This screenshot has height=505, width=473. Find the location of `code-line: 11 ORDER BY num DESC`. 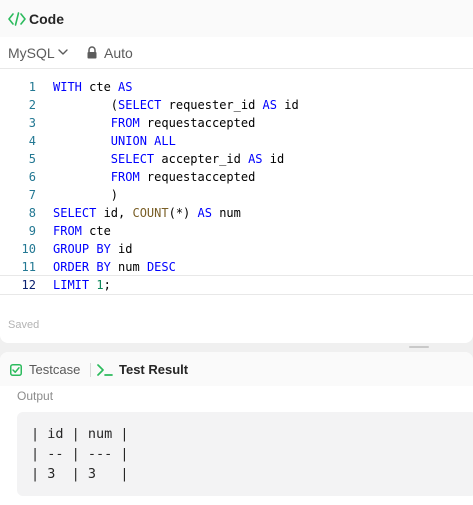

code-line: 11 ORDER BY num DESC is located at coordinates (236, 267).